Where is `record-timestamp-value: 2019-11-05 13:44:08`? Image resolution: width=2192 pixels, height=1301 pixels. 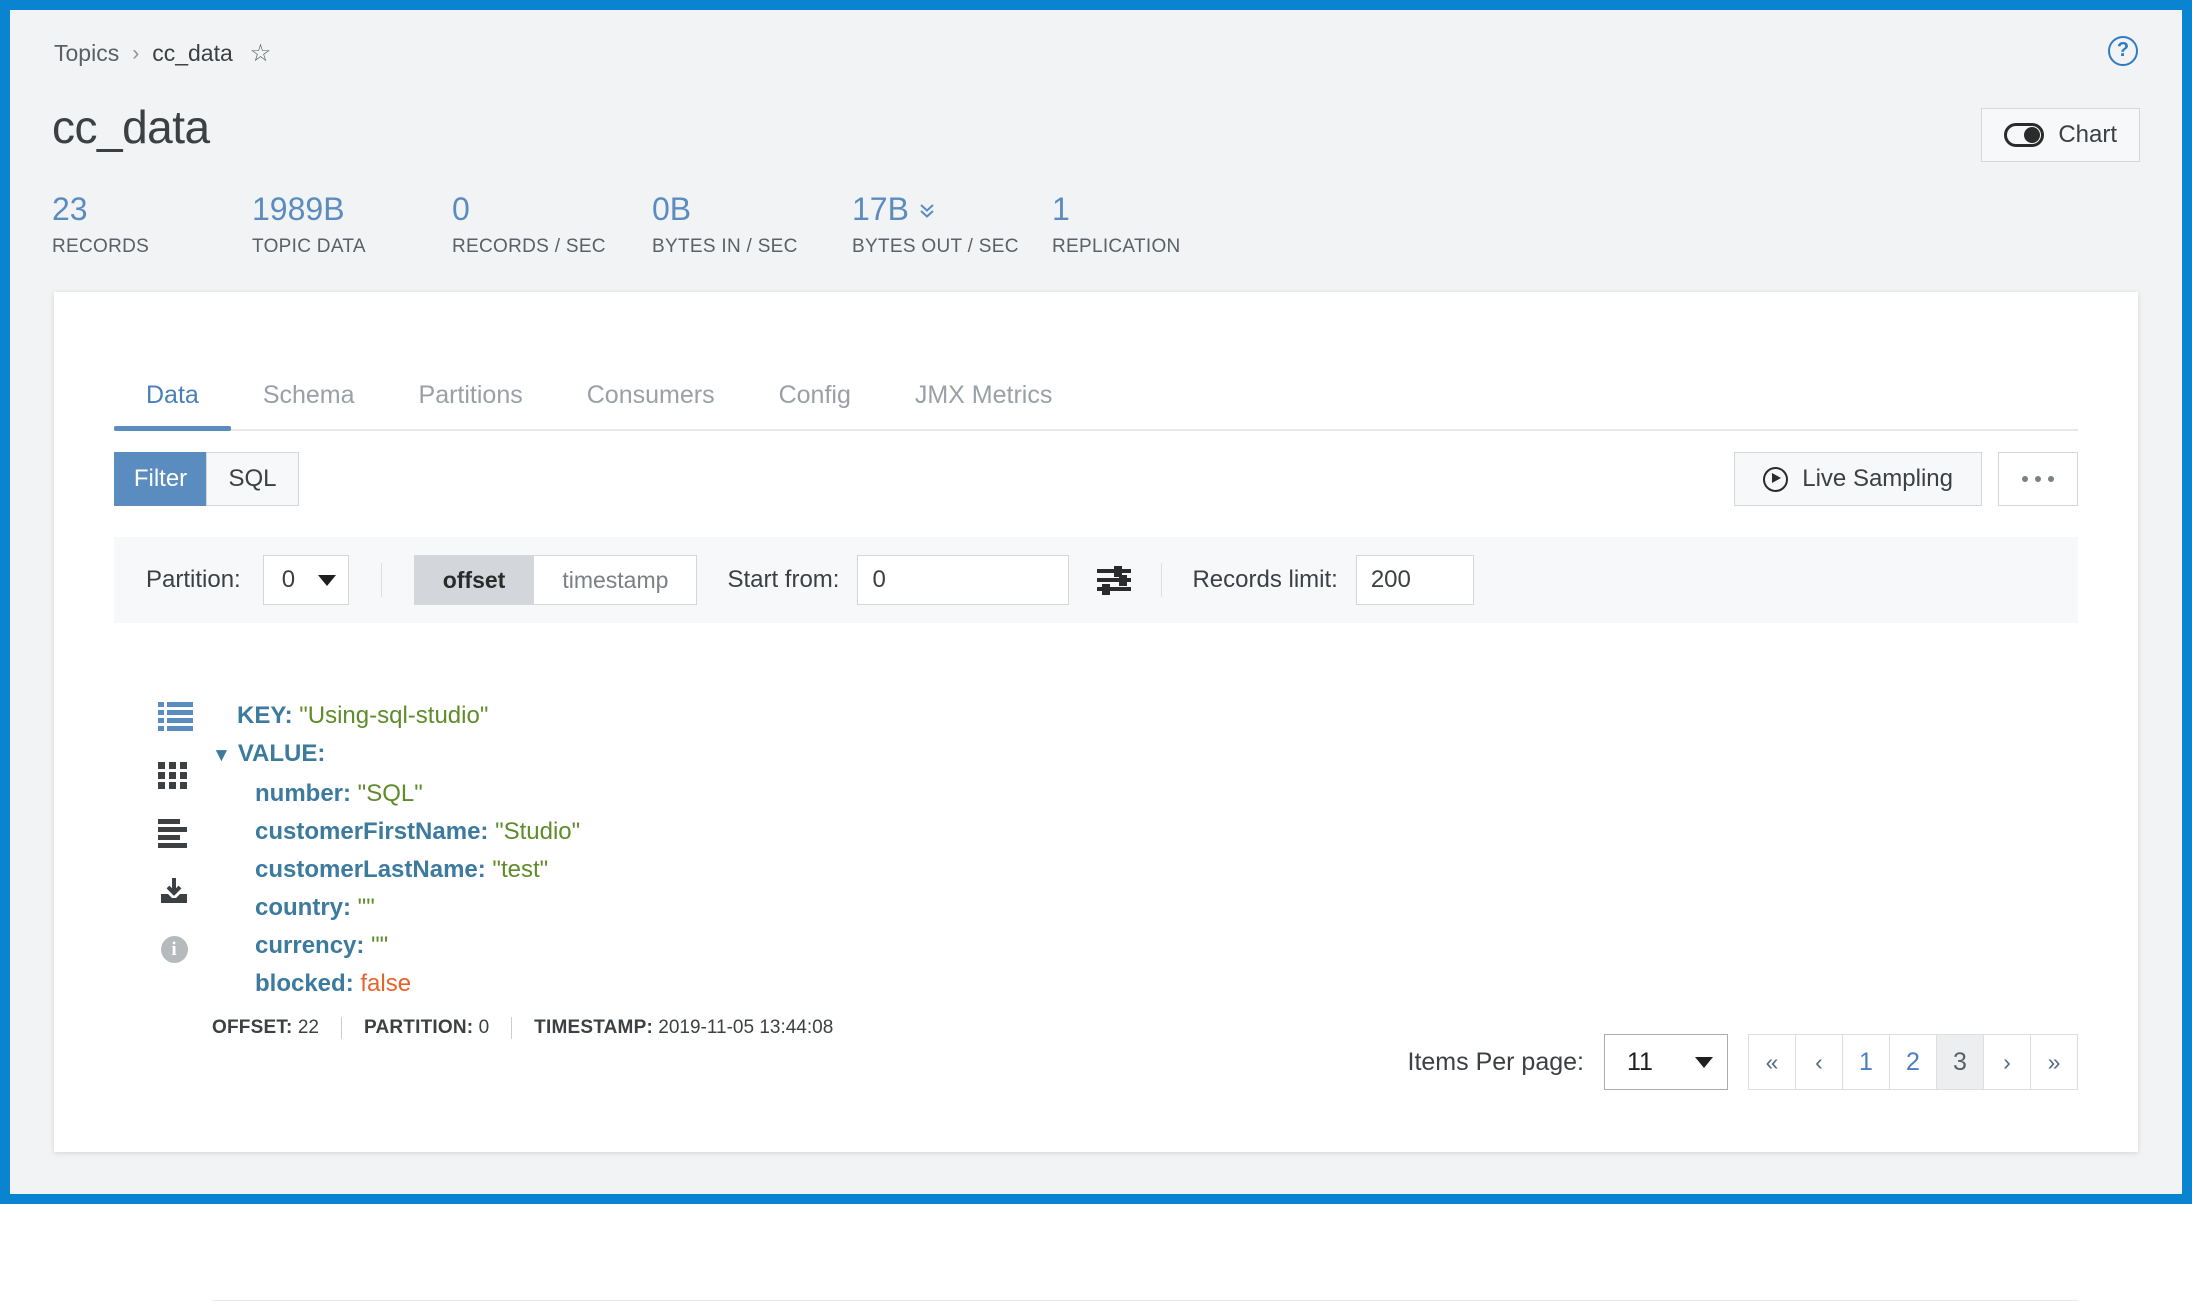
record-timestamp-value: 2019-11-05 13:44:08 is located at coordinates (745, 1028).